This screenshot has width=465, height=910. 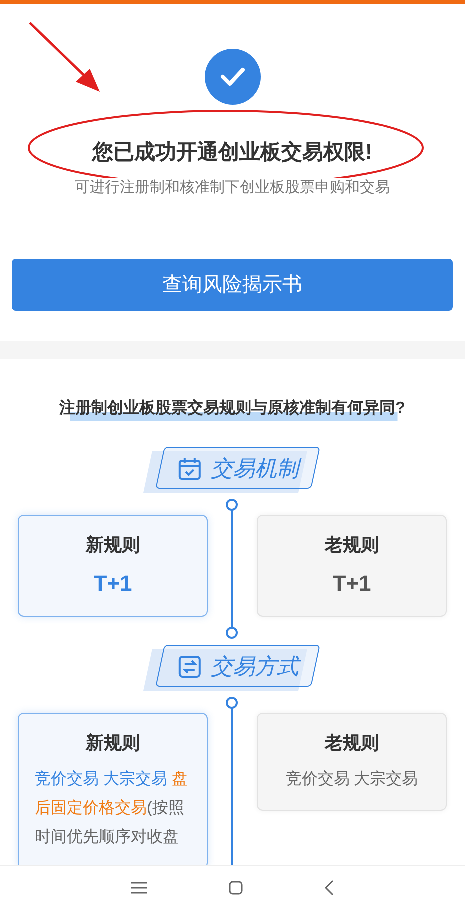 I want to click on comparison-question: 注册制创业板股票交易规则与原核准制有何异同?, so click(x=233, y=409).